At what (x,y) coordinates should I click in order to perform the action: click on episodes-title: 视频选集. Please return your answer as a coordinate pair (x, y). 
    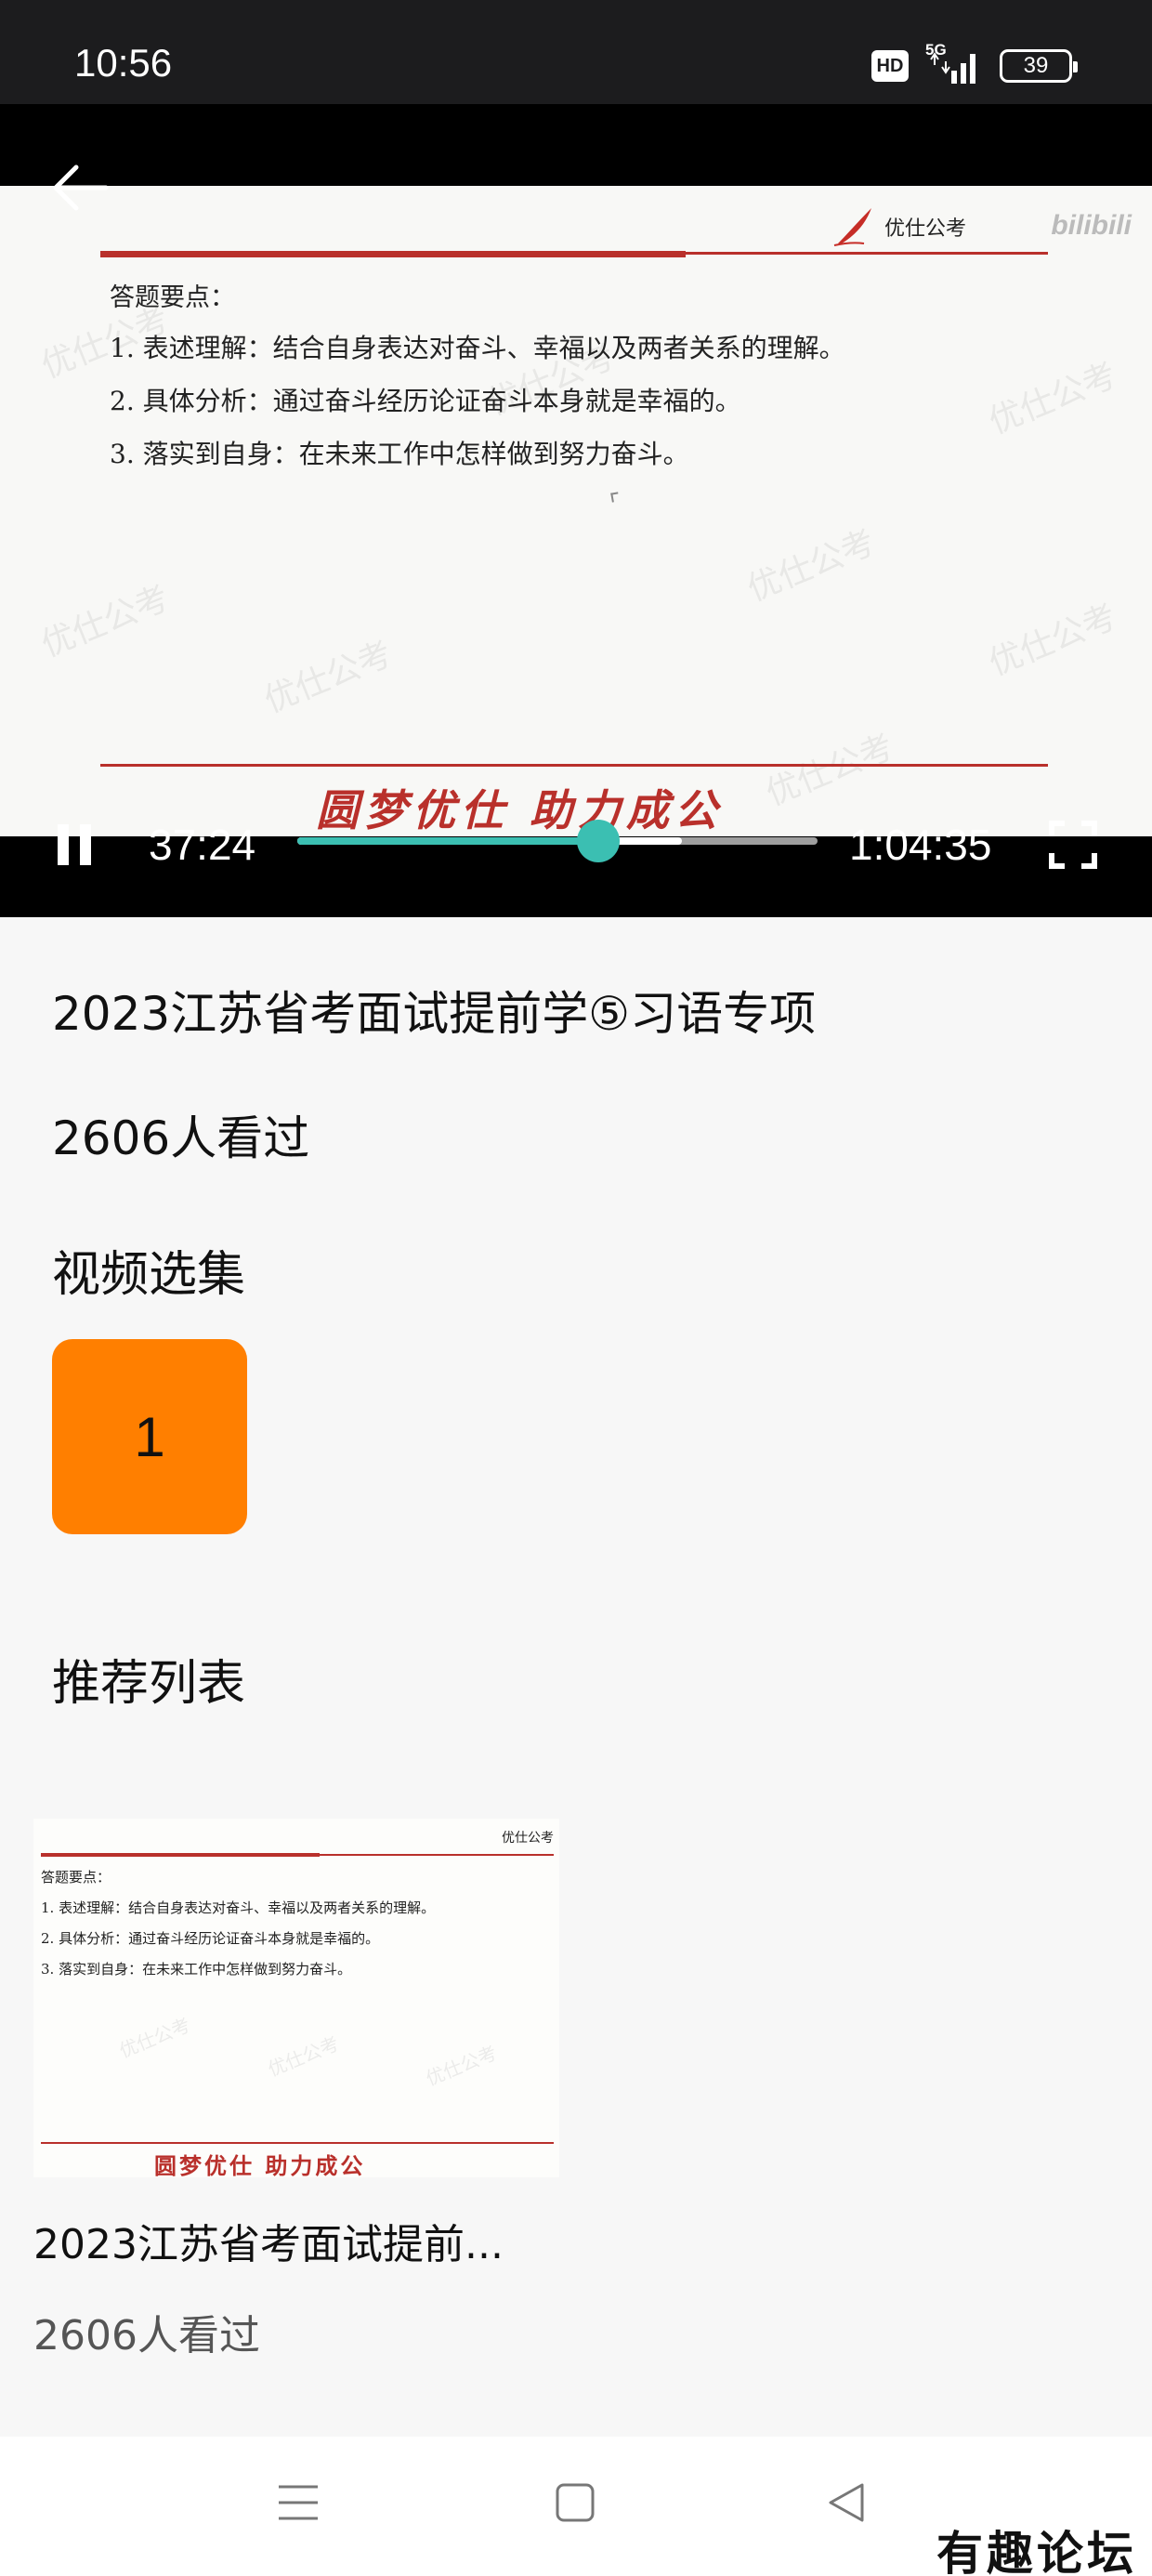
    Looking at the image, I should click on (149, 1275).